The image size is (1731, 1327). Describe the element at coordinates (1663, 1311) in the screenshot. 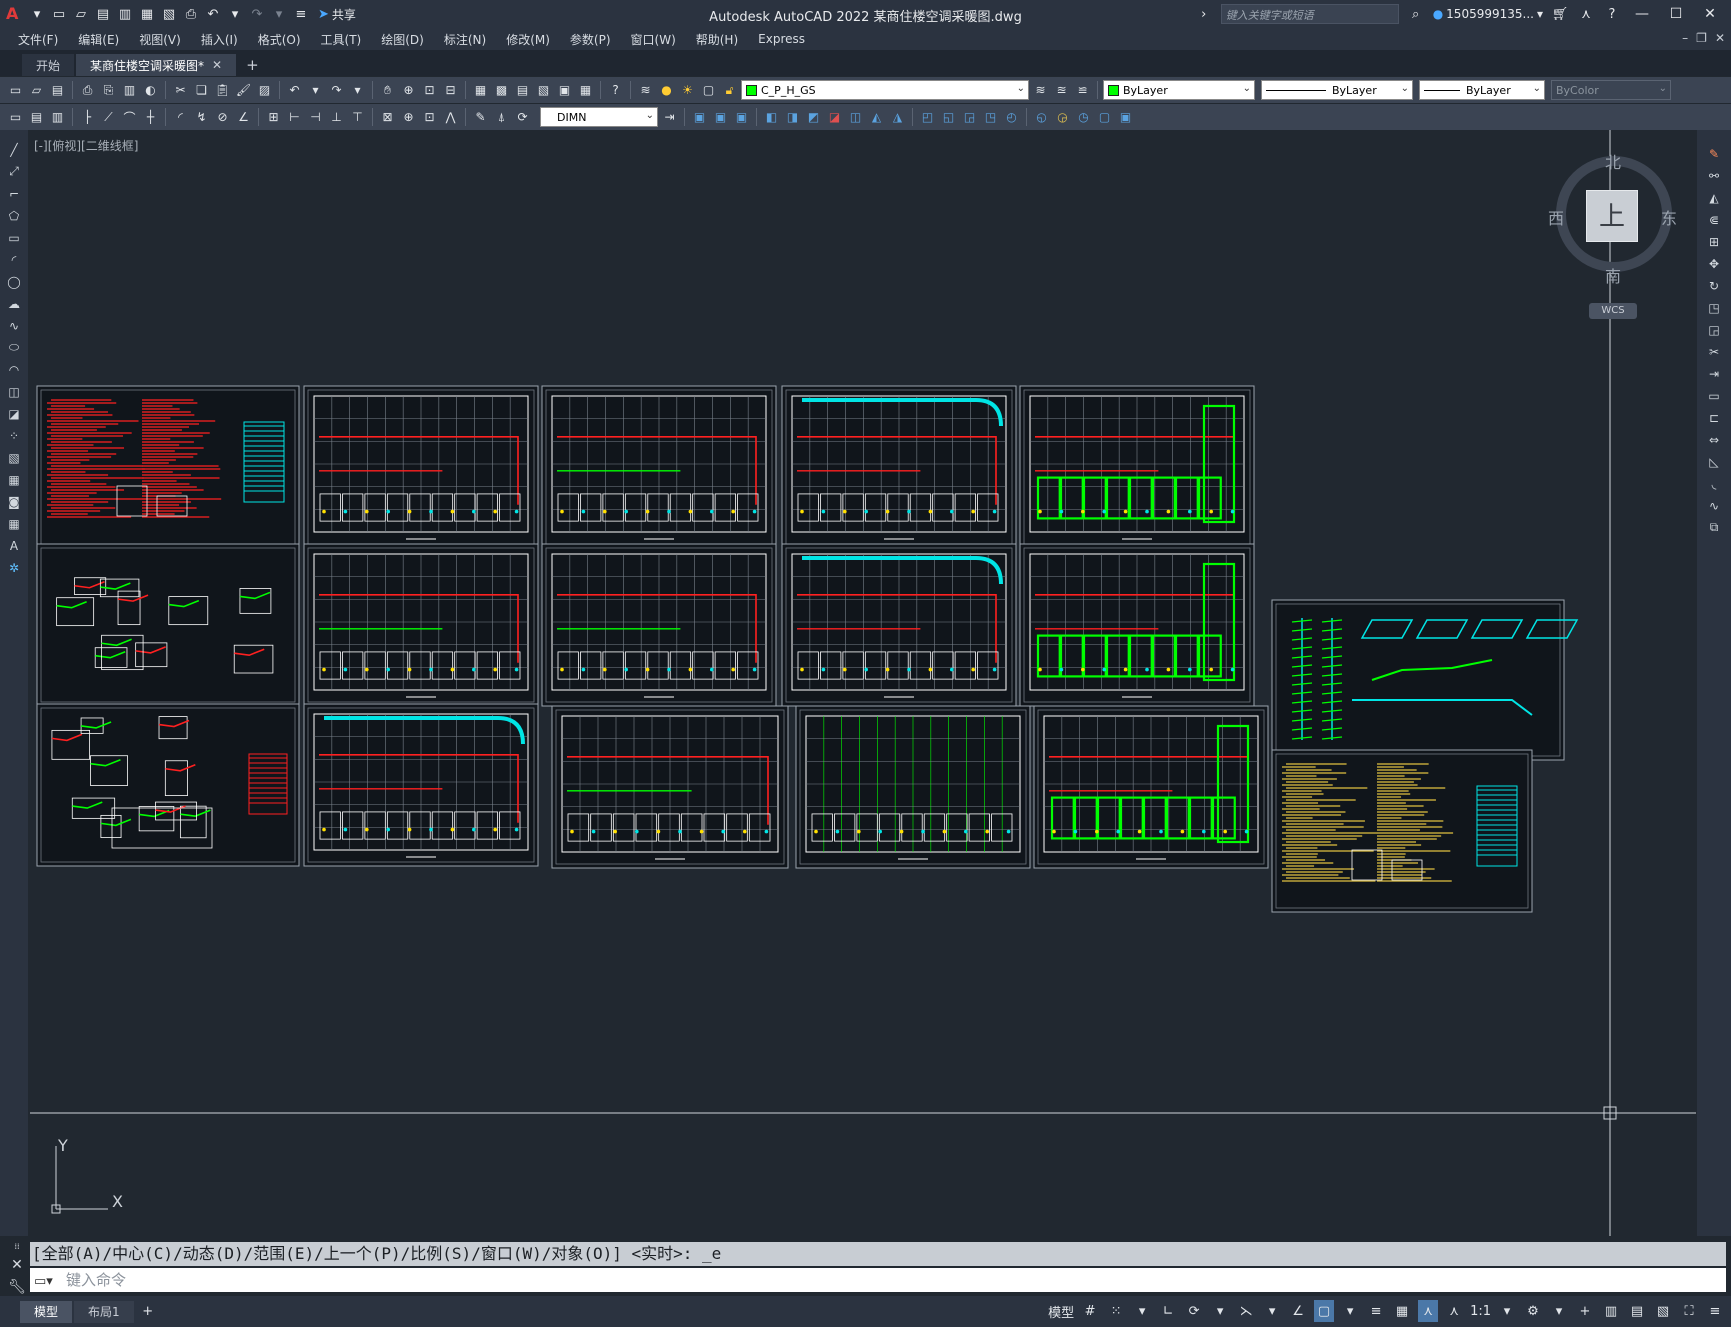

I see `graphics-performance-icon: ▧` at that location.